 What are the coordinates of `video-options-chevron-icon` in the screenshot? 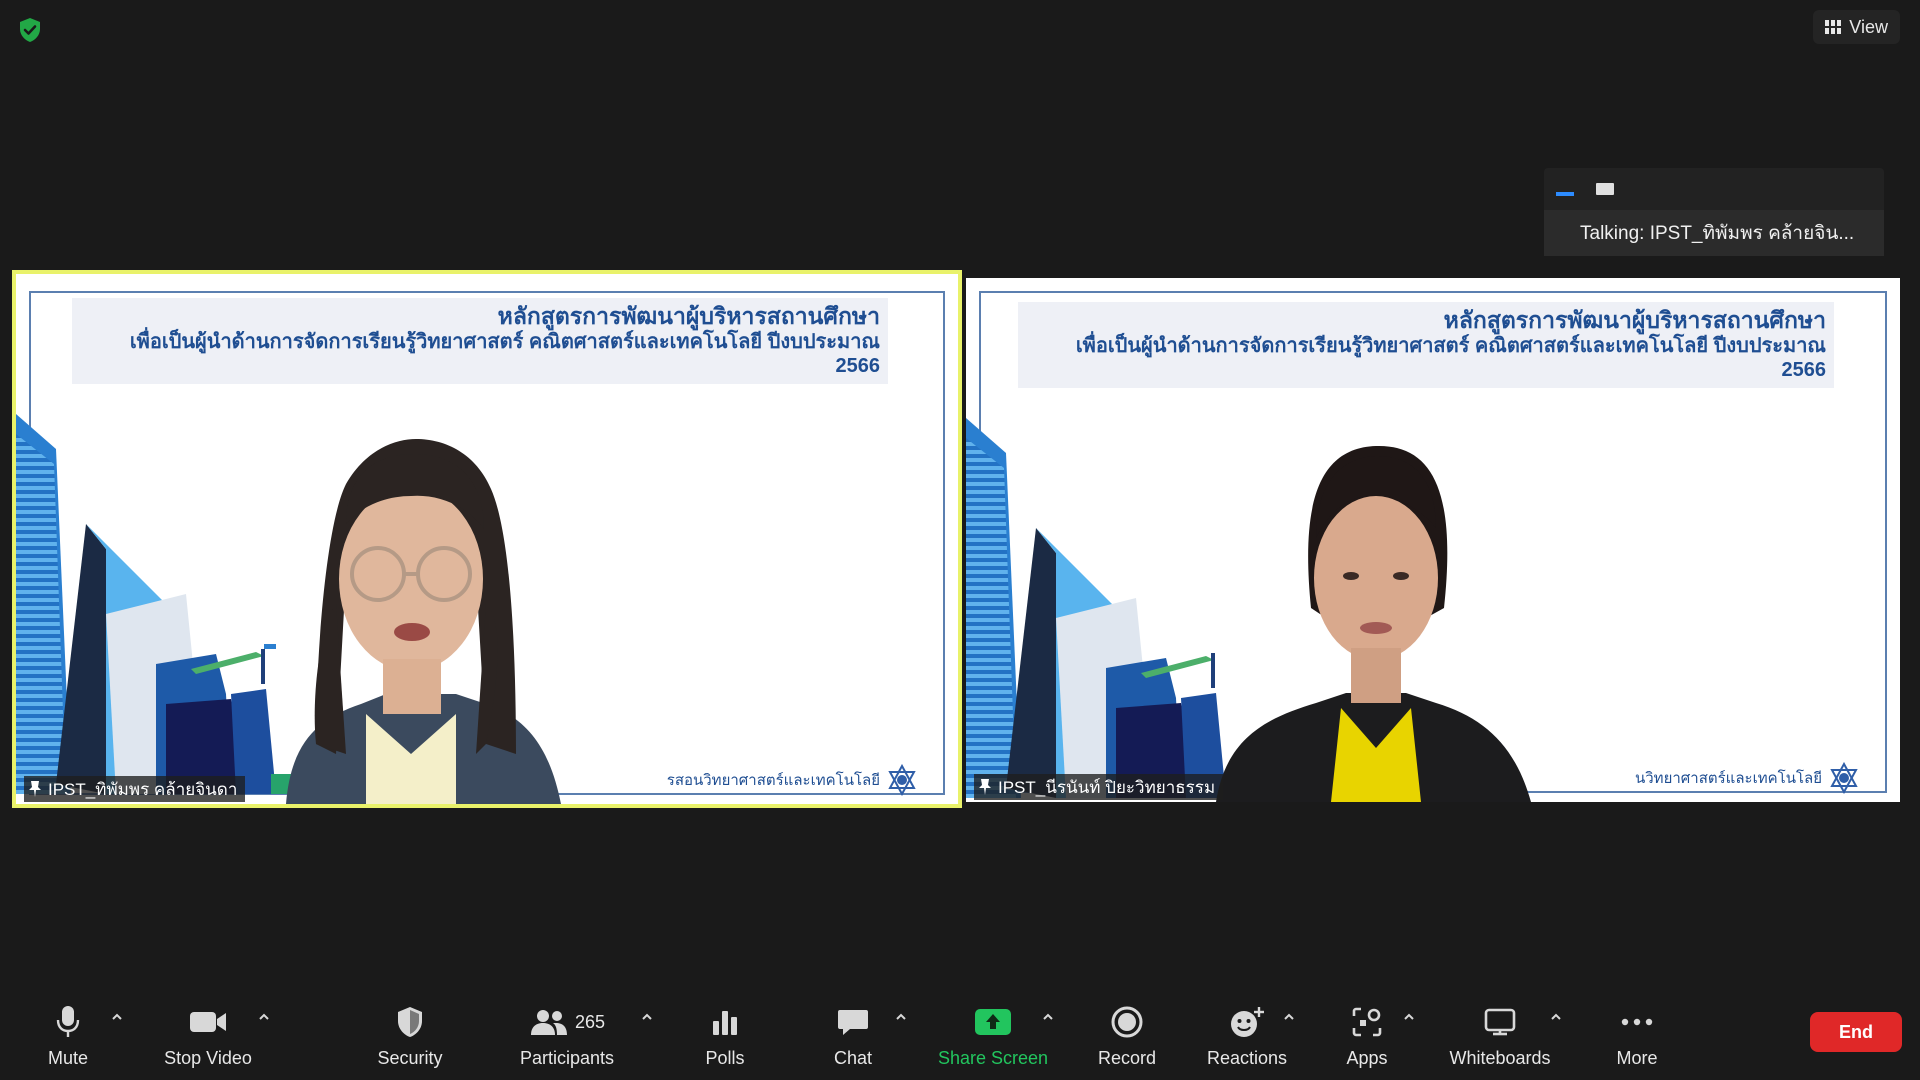 It's located at (264, 1017).